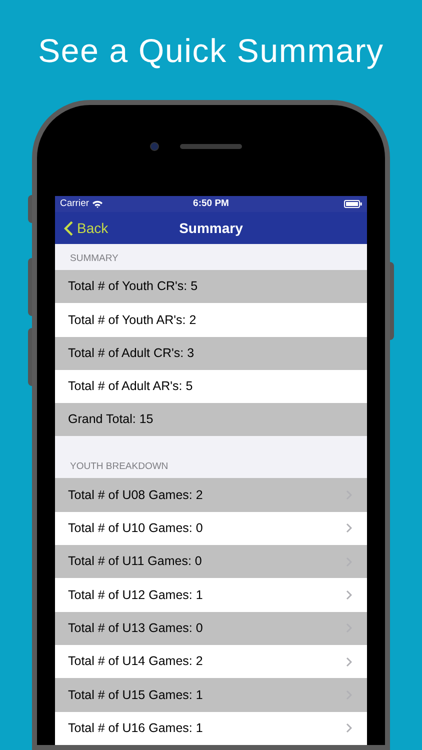 This screenshot has height=750, width=422. I want to click on row-label: Total # of U15 Games: 1, so click(135, 695).